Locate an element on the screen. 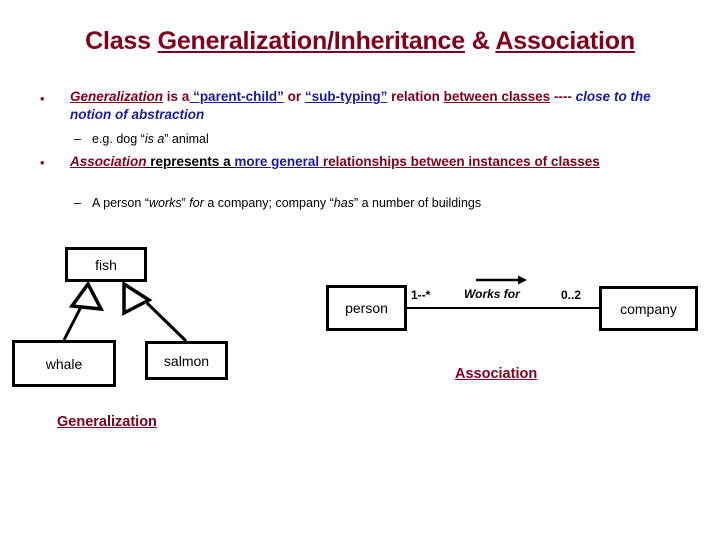 The height and width of the screenshot is (540, 720). class-box-whale-label: whale is located at coordinates (64, 363).